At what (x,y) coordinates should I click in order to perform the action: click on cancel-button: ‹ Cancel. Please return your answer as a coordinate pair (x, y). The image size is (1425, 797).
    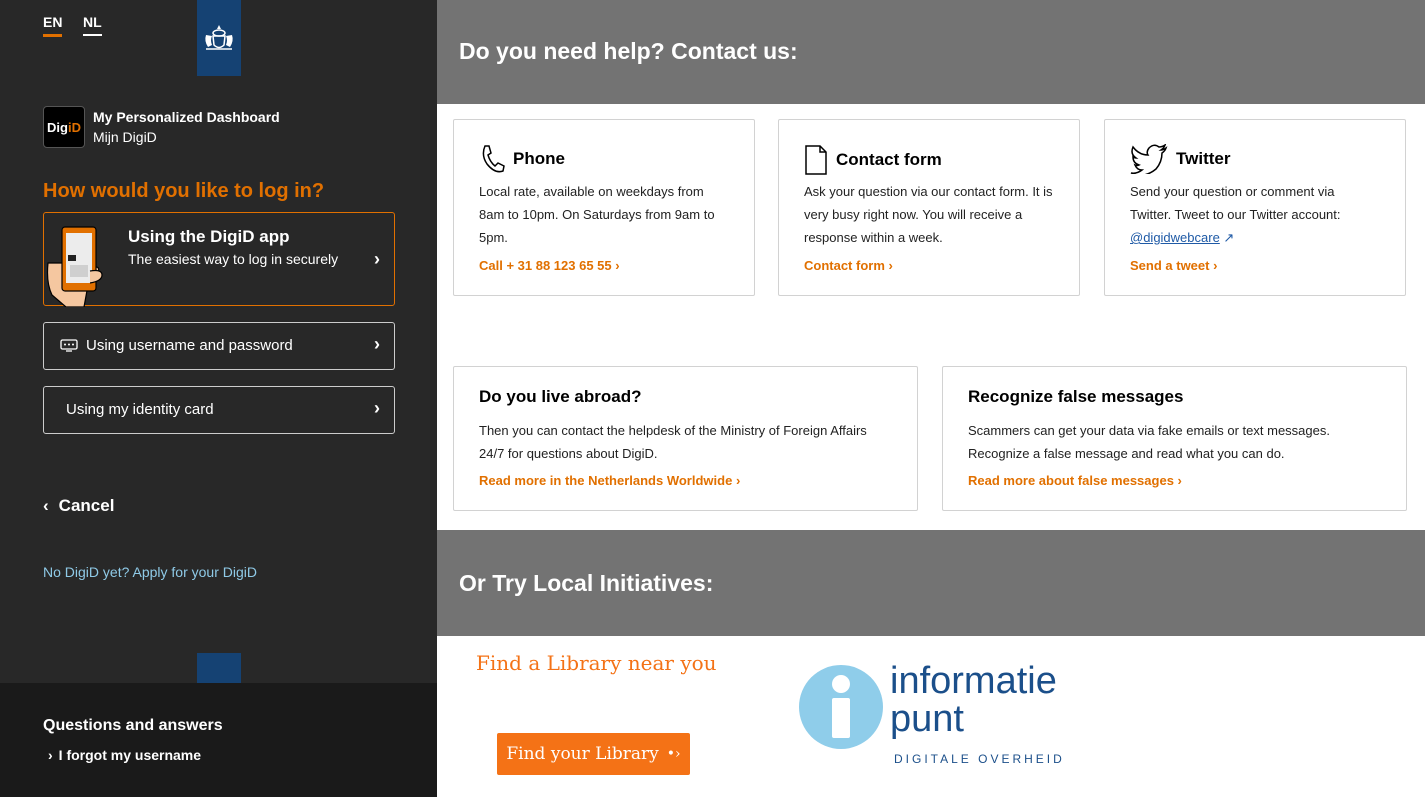
    Looking at the image, I should click on (78, 506).